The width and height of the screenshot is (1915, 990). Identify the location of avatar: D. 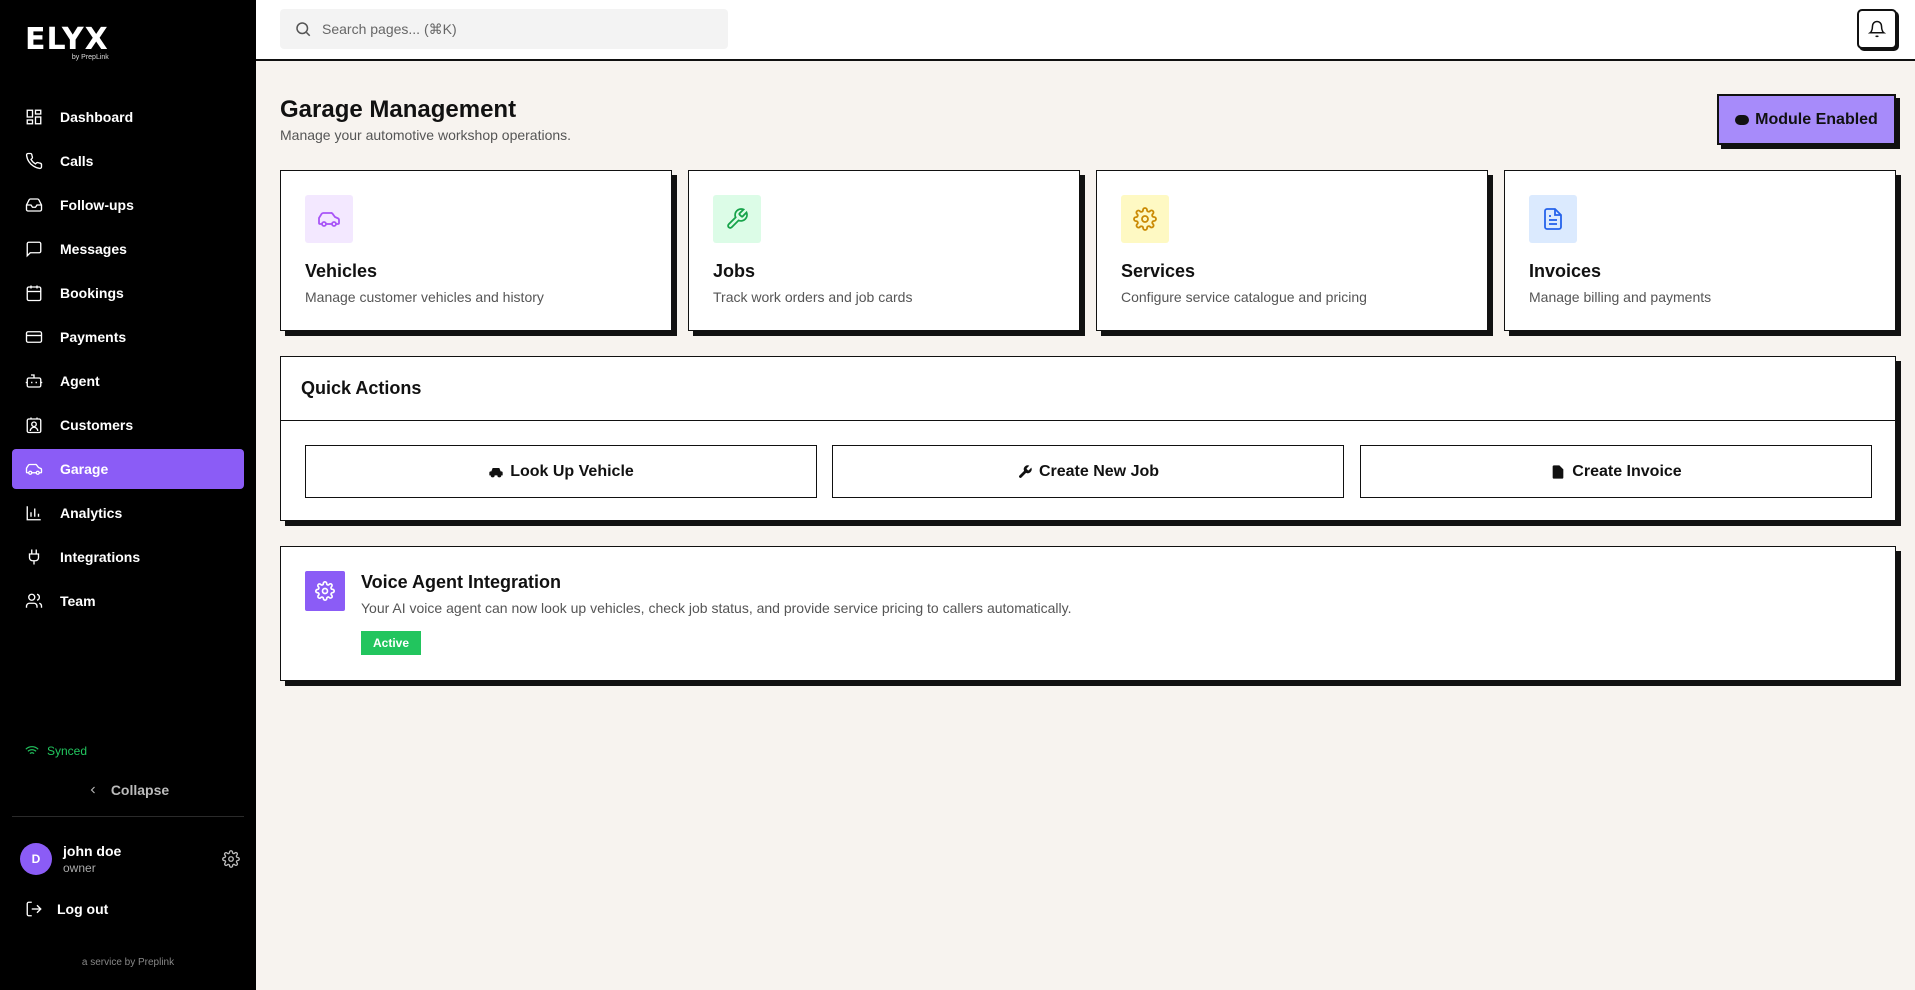
(36, 859).